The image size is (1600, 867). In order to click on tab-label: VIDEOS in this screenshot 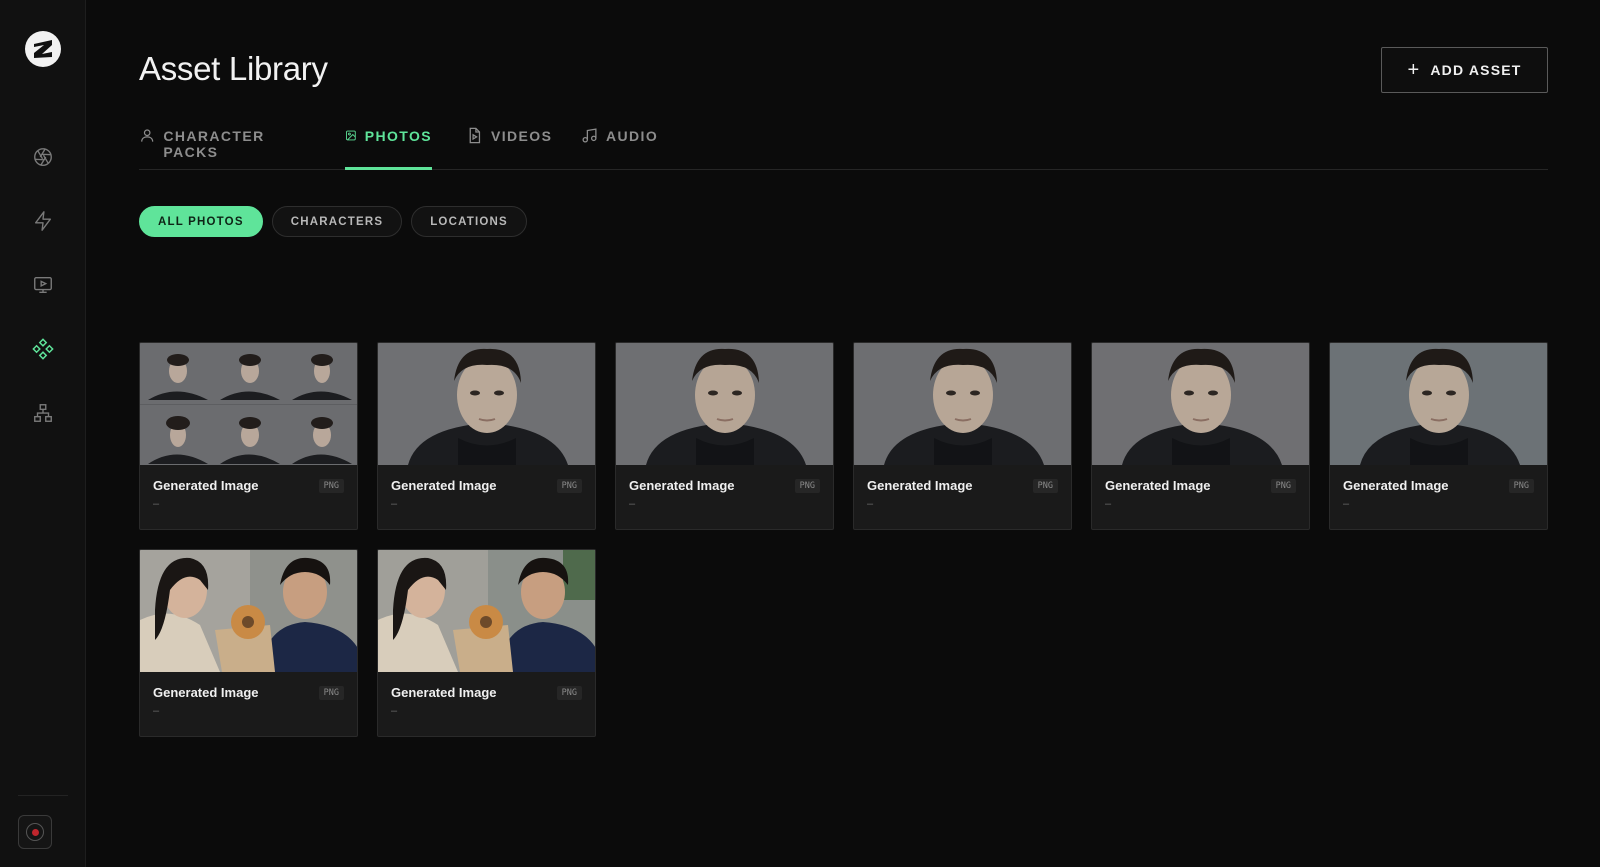, I will do `click(522, 136)`.